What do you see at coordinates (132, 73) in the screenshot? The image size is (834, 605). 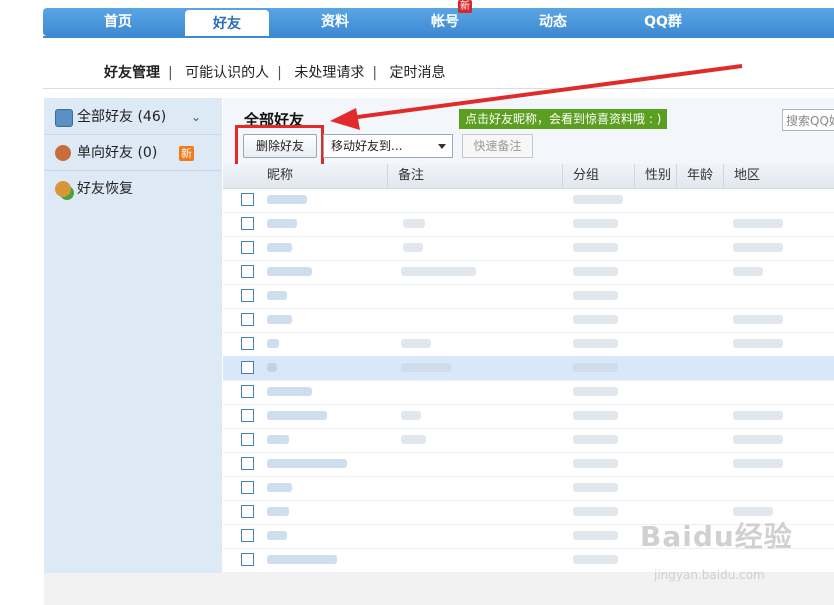 I see `subnav-friend-manage: 好友管理` at bounding box center [132, 73].